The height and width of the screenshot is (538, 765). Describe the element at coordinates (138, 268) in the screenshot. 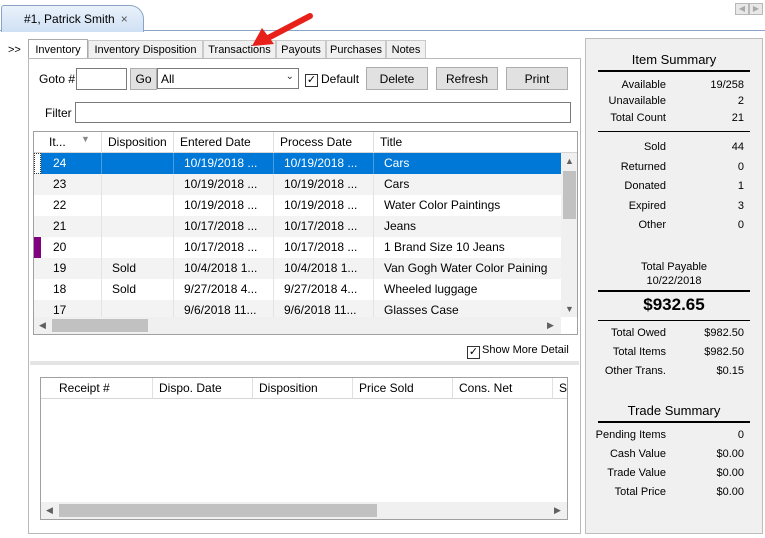

I see `cell-disposition: Sold` at that location.